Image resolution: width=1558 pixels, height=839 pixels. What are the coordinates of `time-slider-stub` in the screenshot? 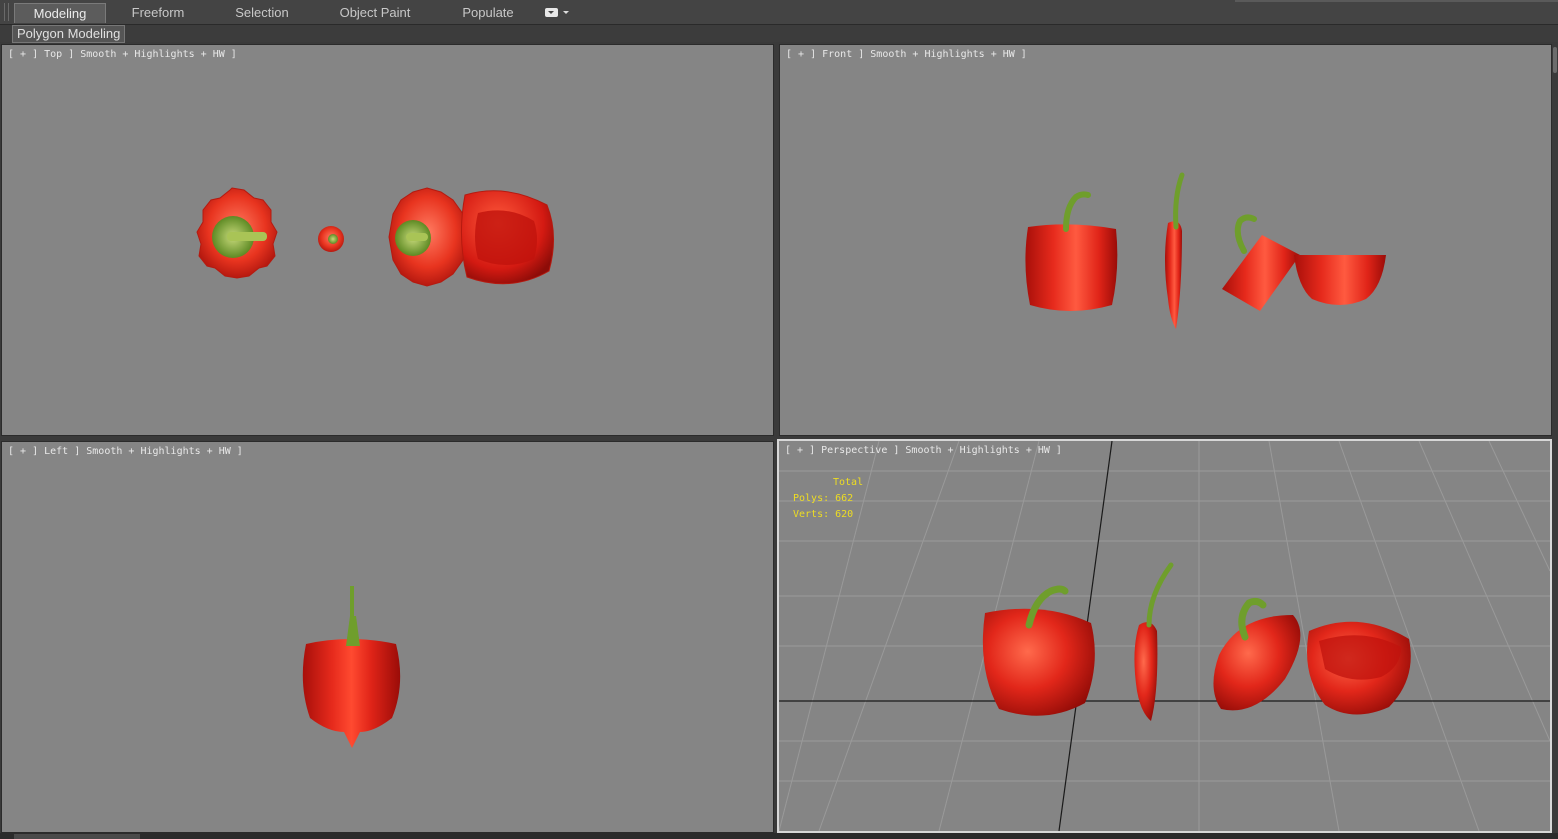 It's located at (77, 836).